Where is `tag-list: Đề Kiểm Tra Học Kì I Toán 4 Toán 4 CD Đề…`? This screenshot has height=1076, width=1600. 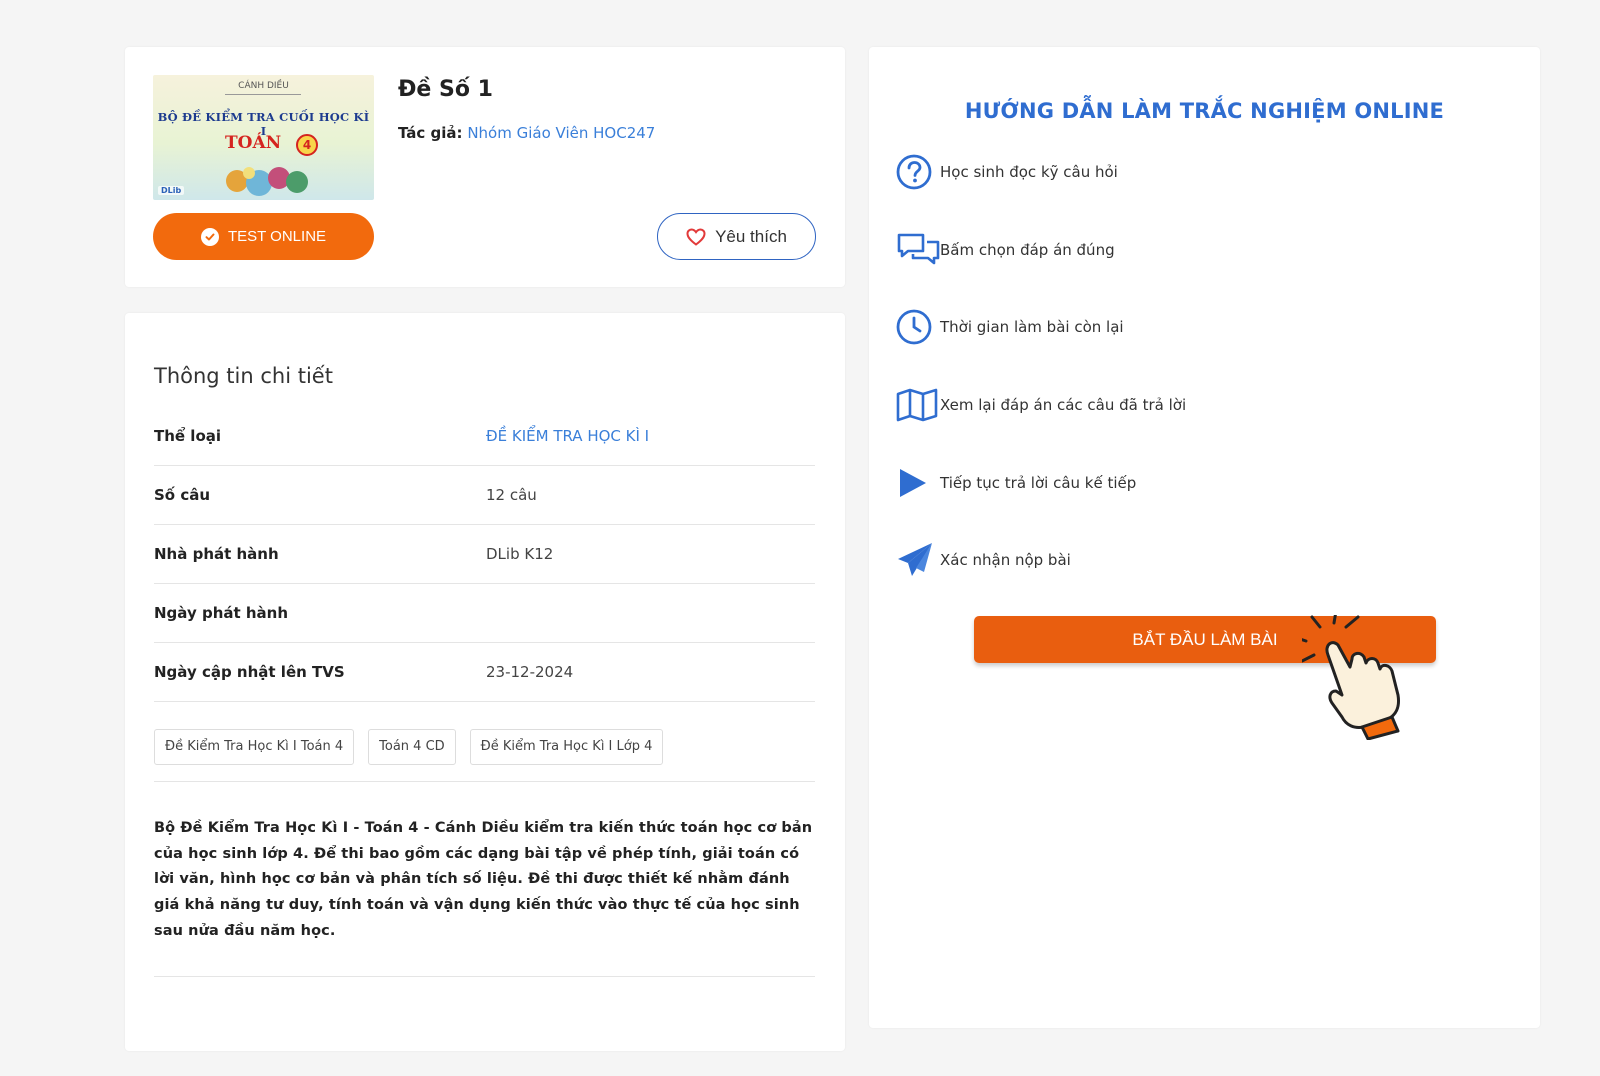 tag-list: Đề Kiểm Tra Học Kì I Toán 4 Toán 4 CD Đề… is located at coordinates (409, 747).